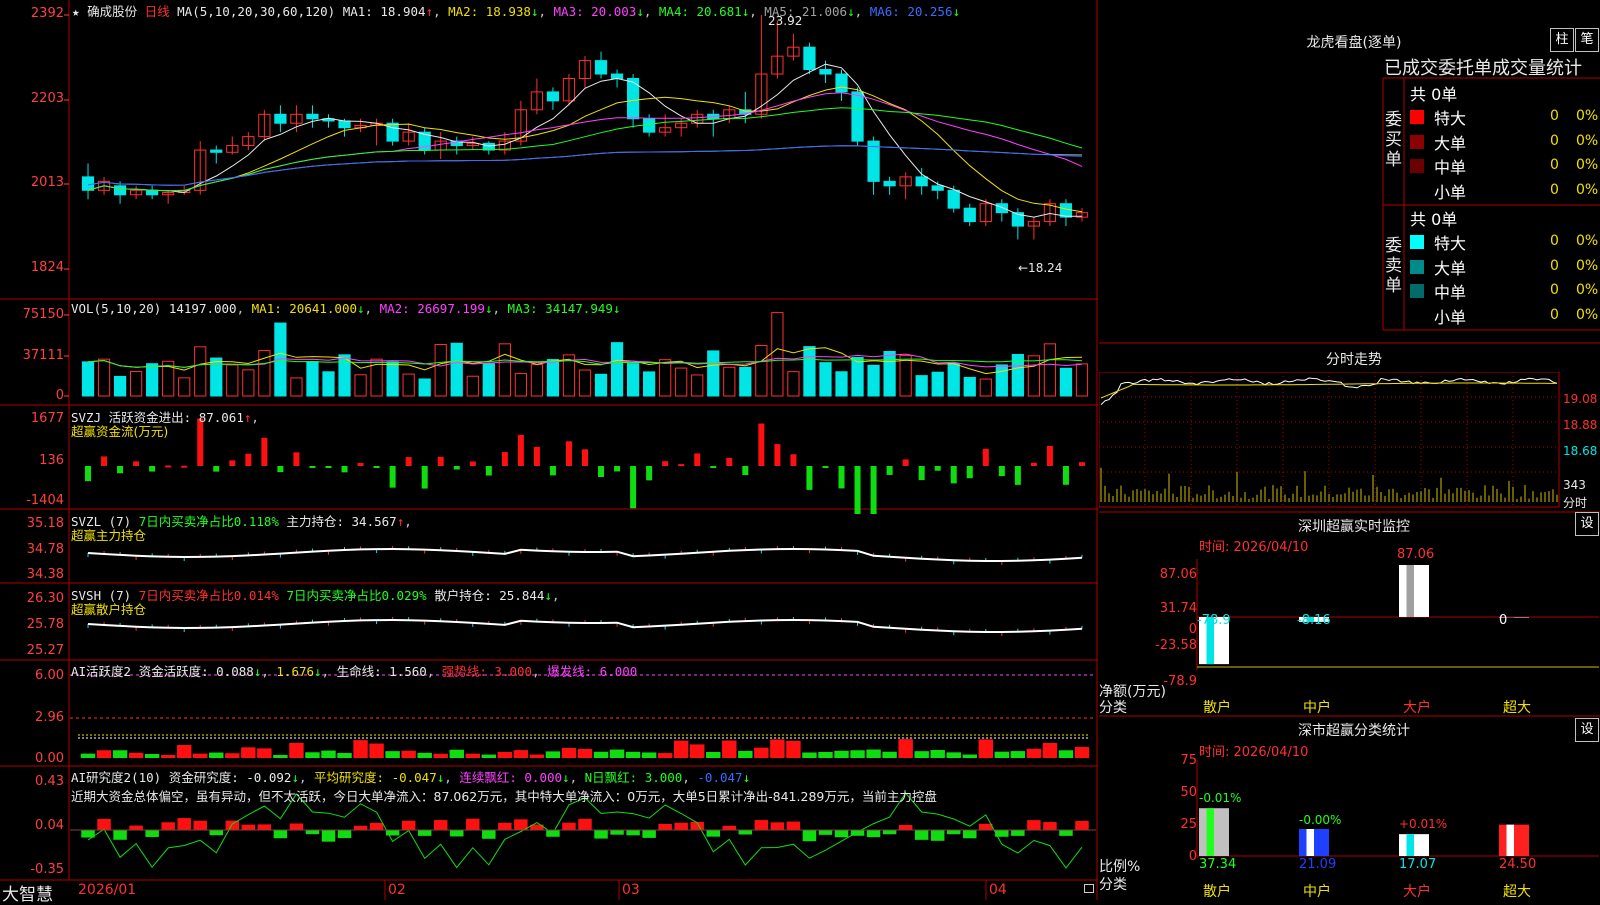 The height and width of the screenshot is (905, 1600). What do you see at coordinates (1450, 192) in the screenshot?
I see `buy-name: 小单` at bounding box center [1450, 192].